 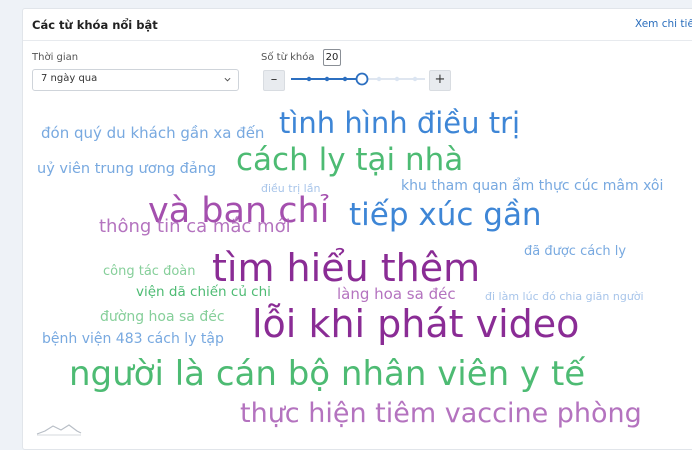 I want to click on keyword: đường hoa sa đéc, so click(x=162, y=317).